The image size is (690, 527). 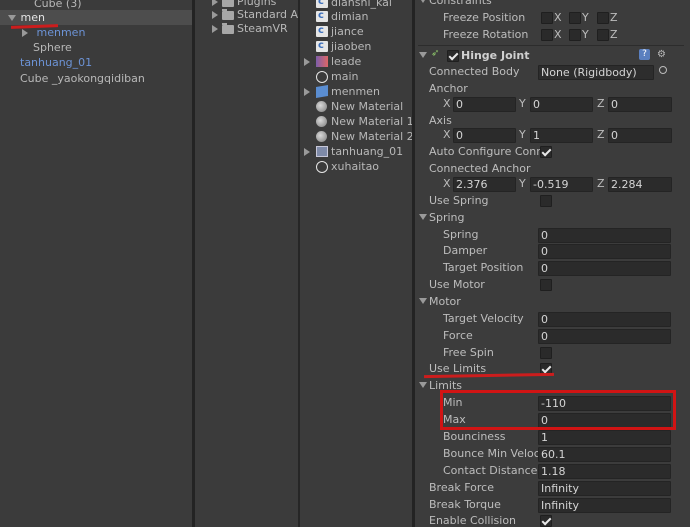 I want to click on model-icon, so click(x=322, y=151).